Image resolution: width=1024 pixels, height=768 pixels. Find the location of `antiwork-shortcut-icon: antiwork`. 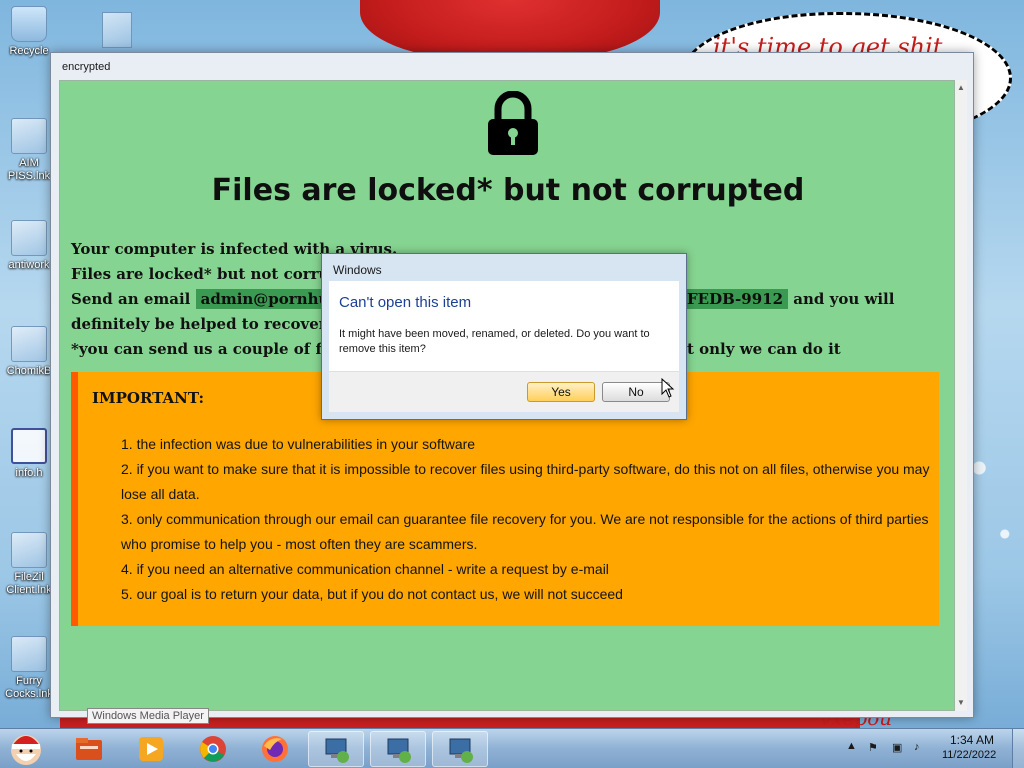

antiwork-shortcut-icon: antiwork is located at coordinates (29, 246).